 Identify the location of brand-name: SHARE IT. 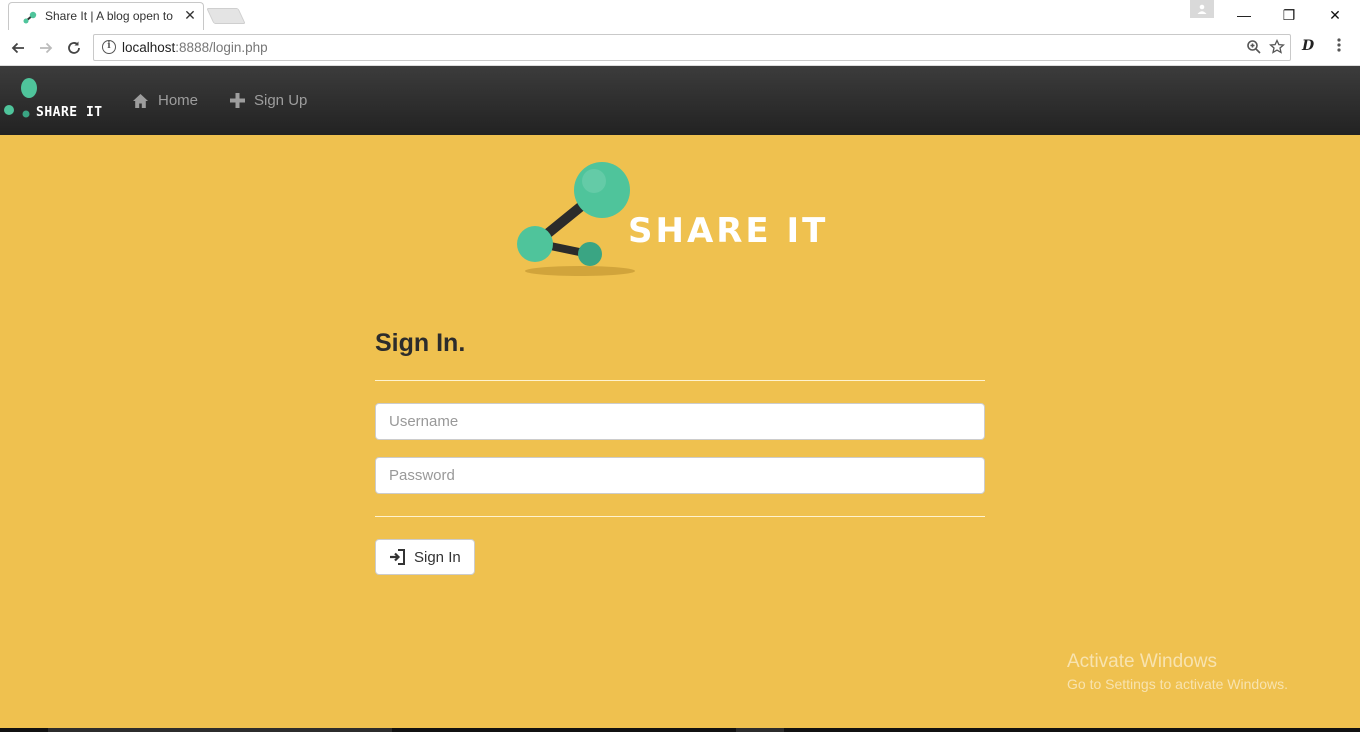
(69, 112).